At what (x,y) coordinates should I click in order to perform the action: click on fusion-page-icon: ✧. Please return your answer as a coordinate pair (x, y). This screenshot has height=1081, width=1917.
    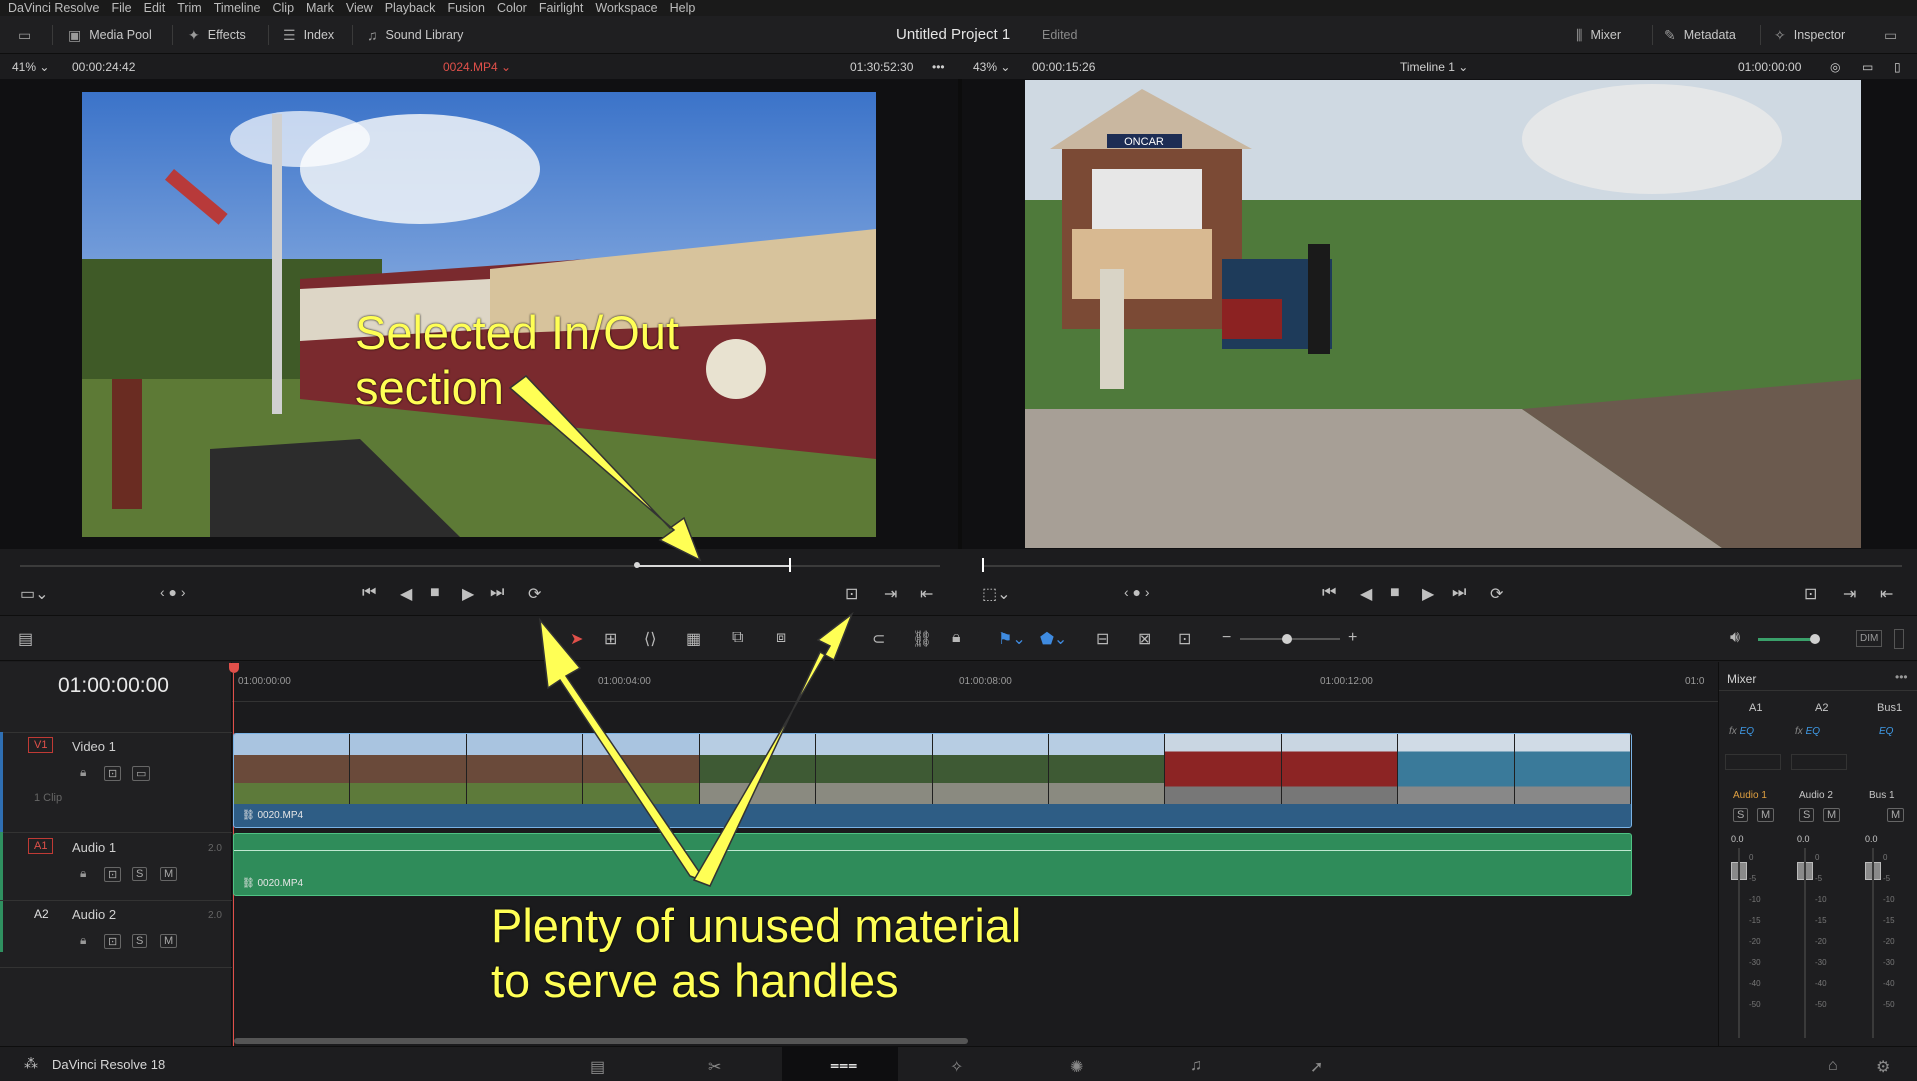
    Looking at the image, I should click on (956, 1067).